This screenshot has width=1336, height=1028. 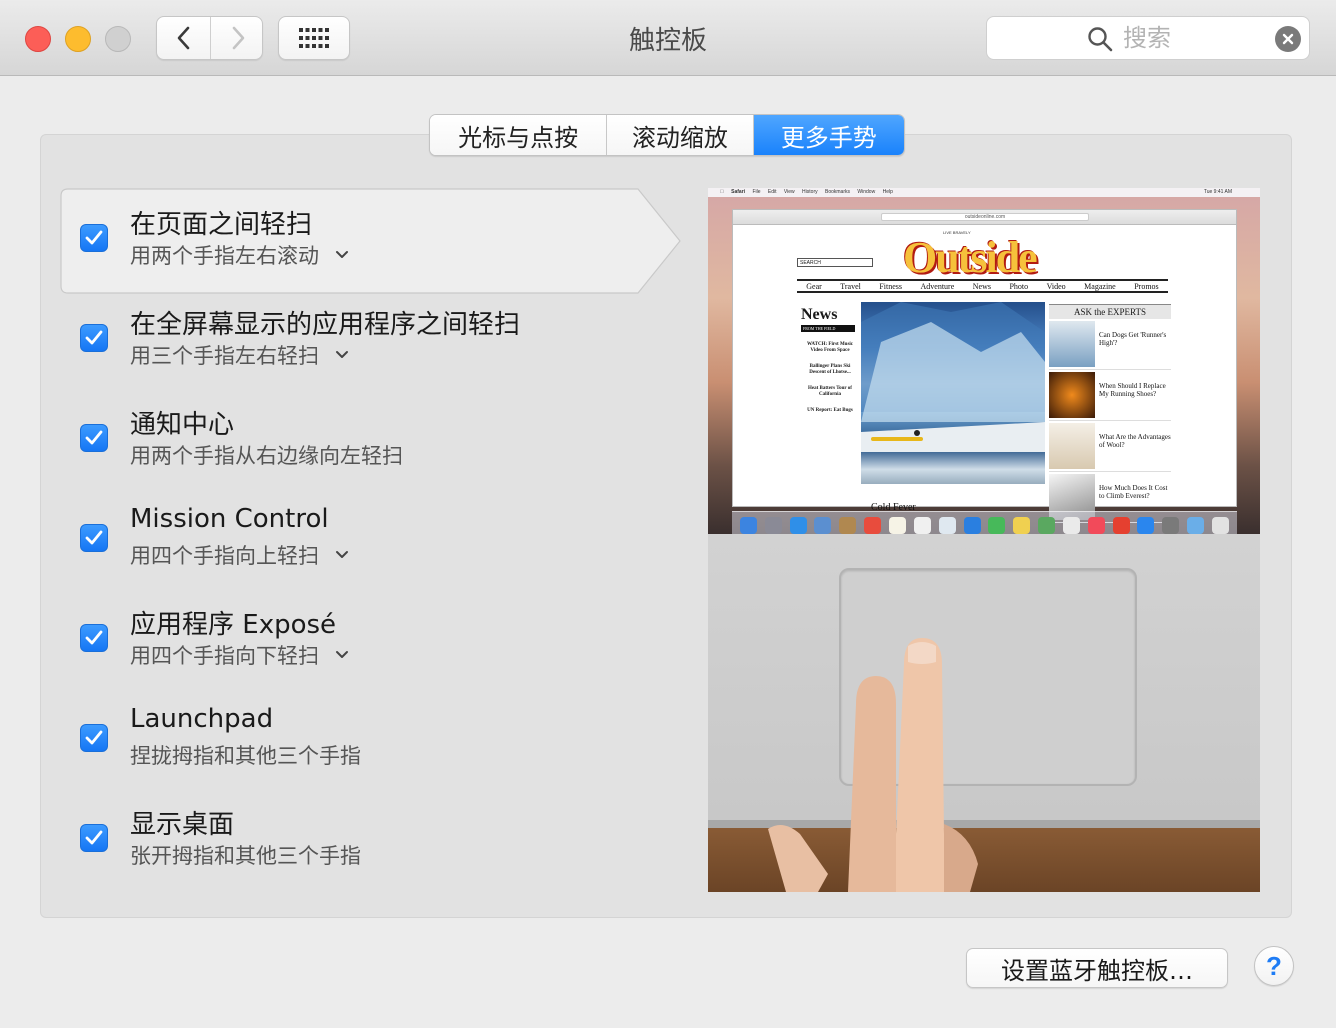 What do you see at coordinates (1183, 38) in the screenshot?
I see `search-input` at bounding box center [1183, 38].